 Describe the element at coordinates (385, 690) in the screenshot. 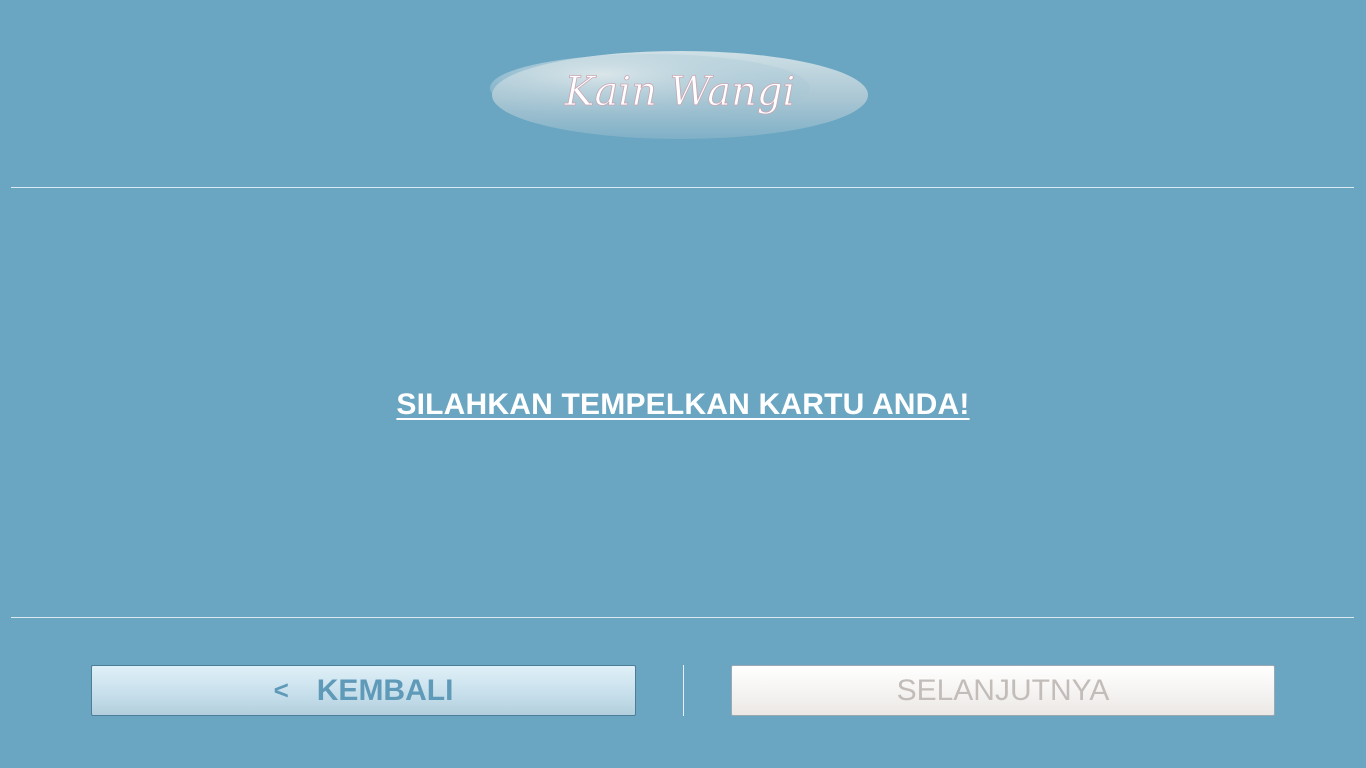

I see `back-button-label: KEMBALI` at that location.